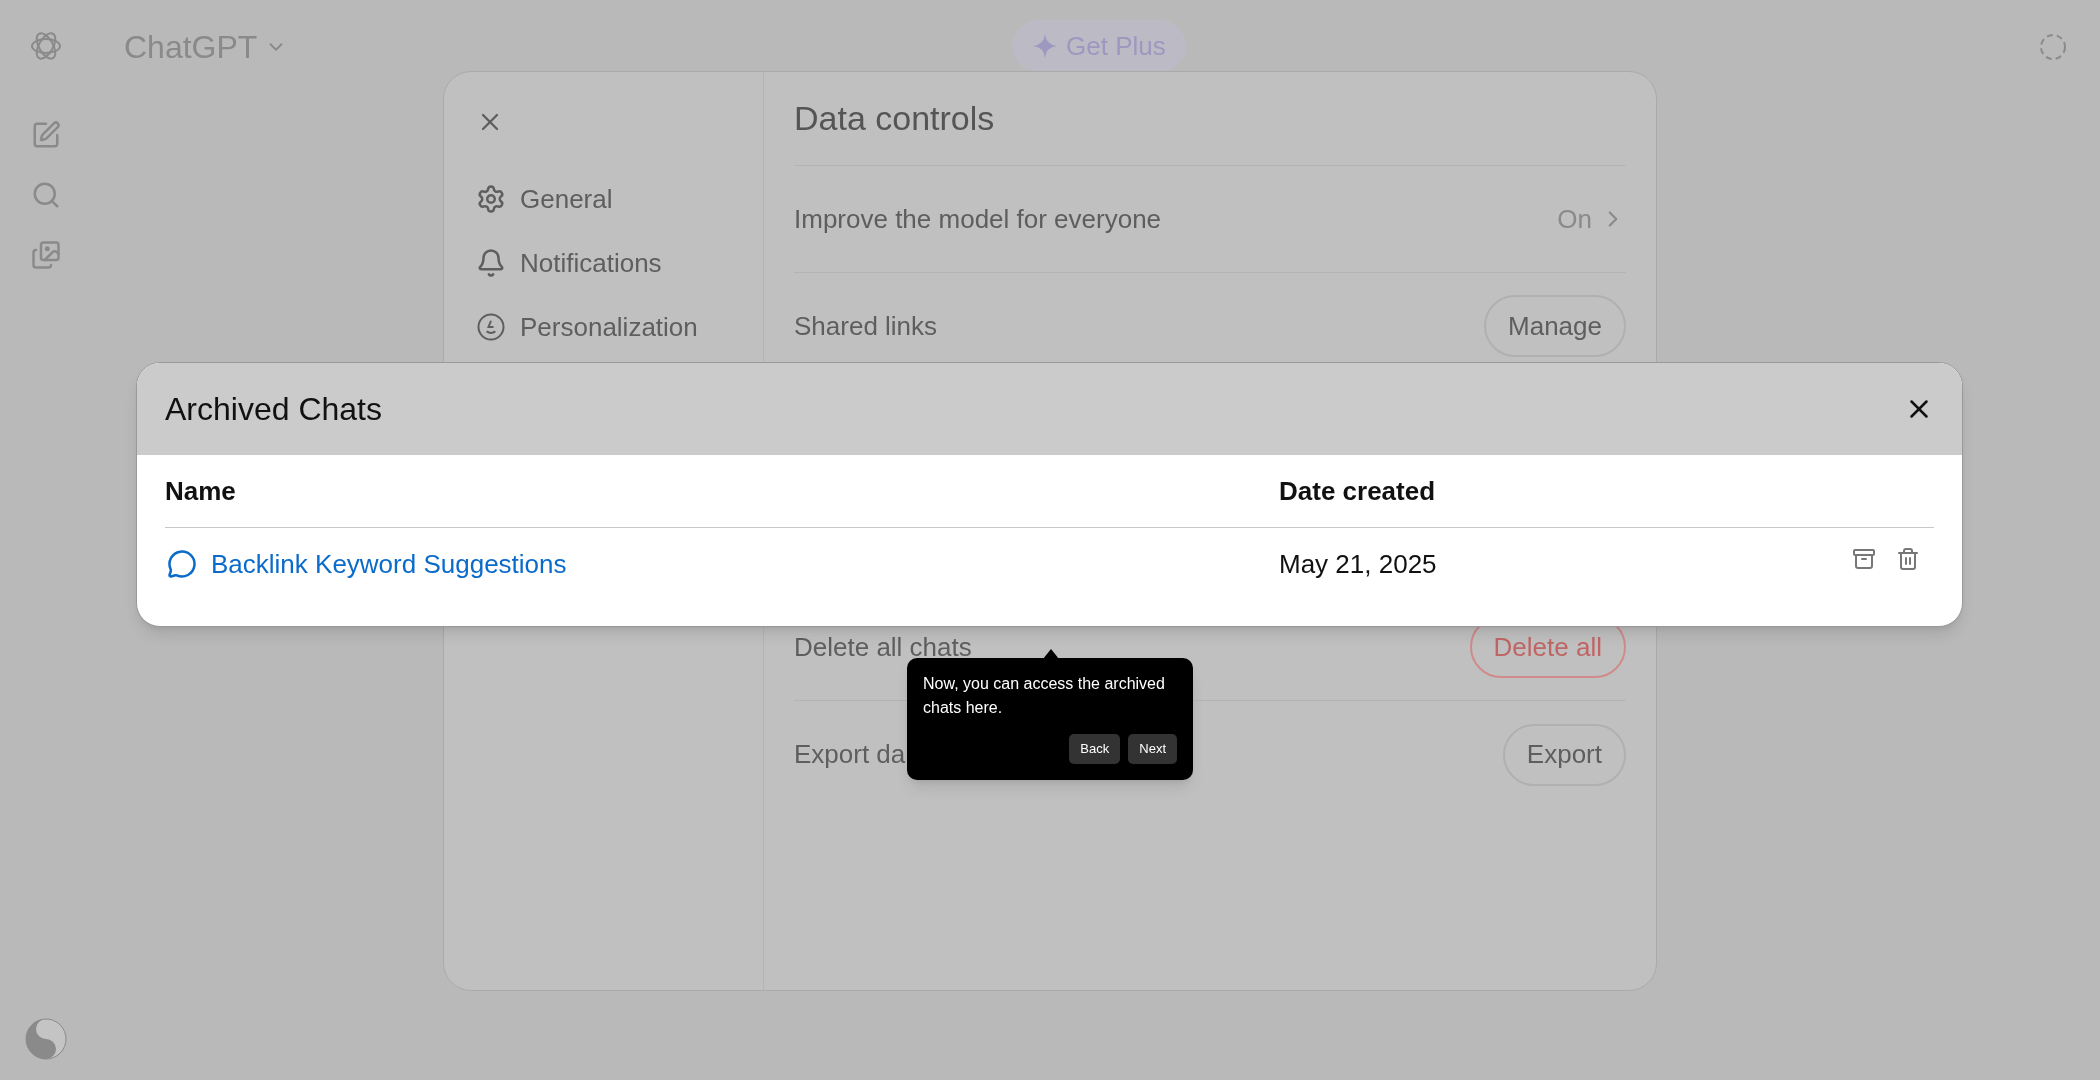 This screenshot has height=1080, width=2100. What do you see at coordinates (603, 199) in the screenshot?
I see `settings-nav-item: General` at bounding box center [603, 199].